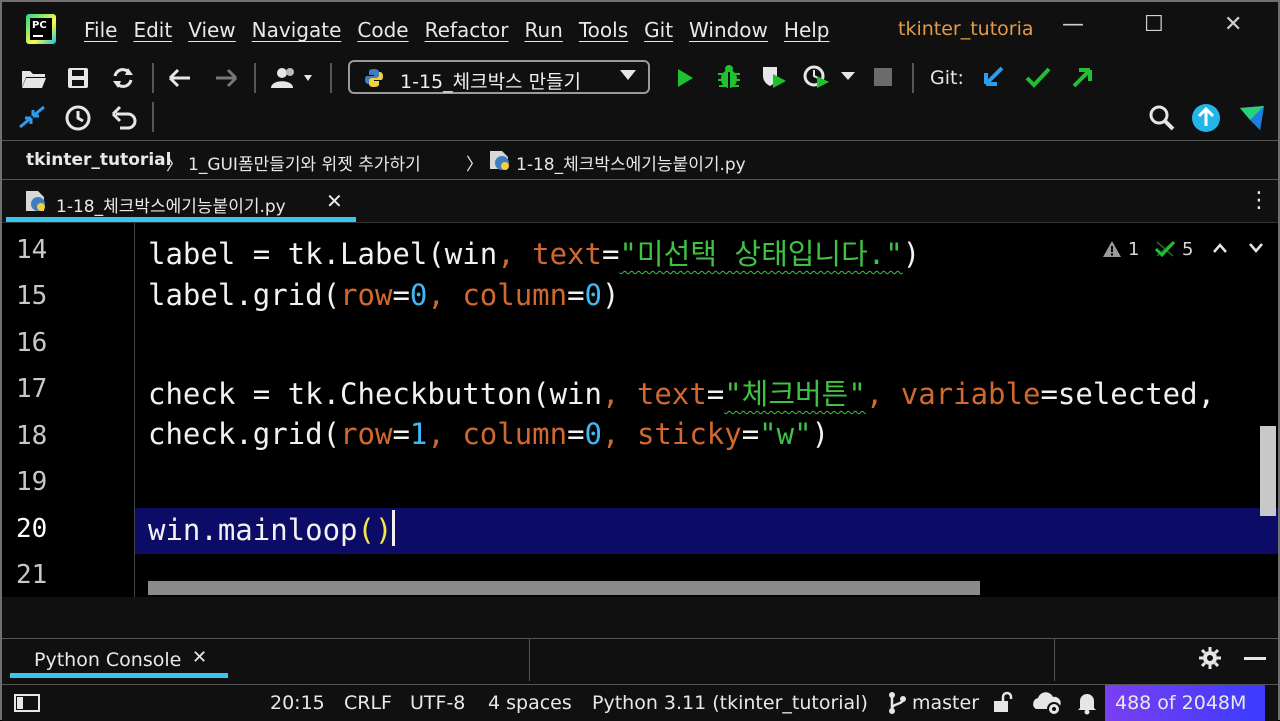 Image resolution: width=1280 pixels, height=721 pixels. I want to click on close-tab-icon: ✕, so click(334, 201).